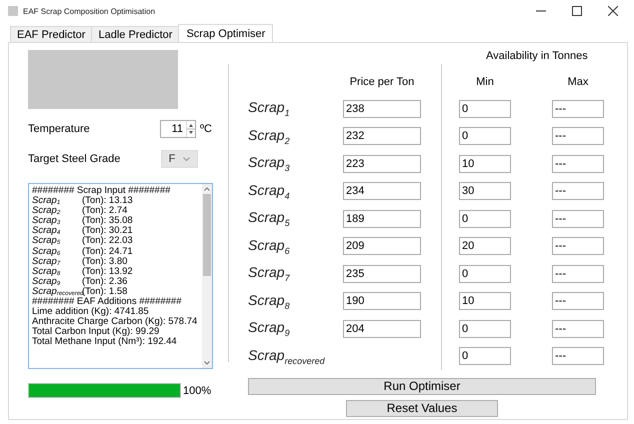 The height and width of the screenshot is (424, 634). I want to click on price-field: 190, so click(382, 301).